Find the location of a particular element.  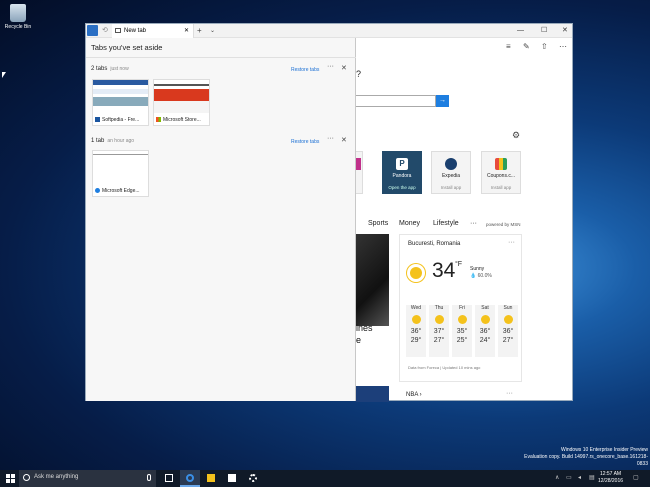

new-tab-button: + is located at coordinates (199, 31).